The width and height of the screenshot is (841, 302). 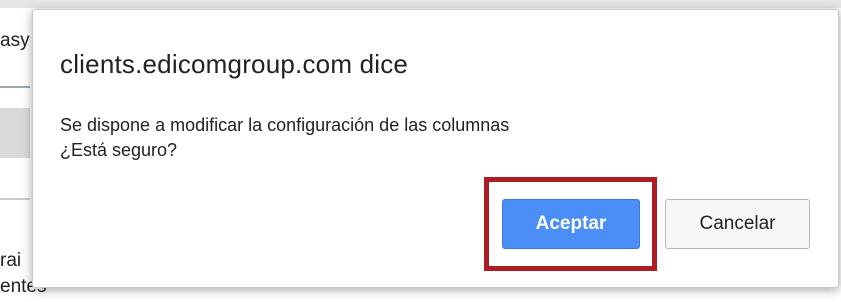 I want to click on background-text-fragment: asy, so click(x=15, y=40).